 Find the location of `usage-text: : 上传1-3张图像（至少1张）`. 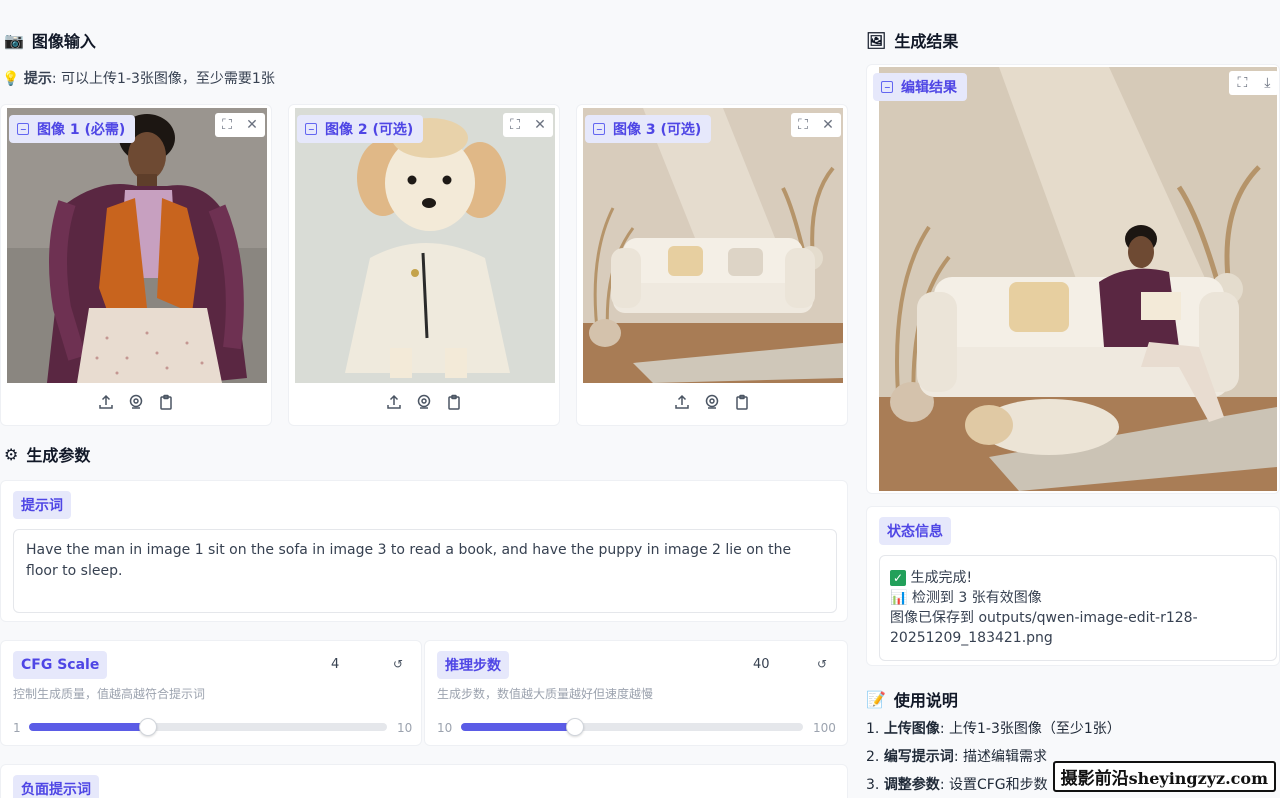

usage-text: : 上传1-3张图像（至少1张） is located at coordinates (1030, 729).